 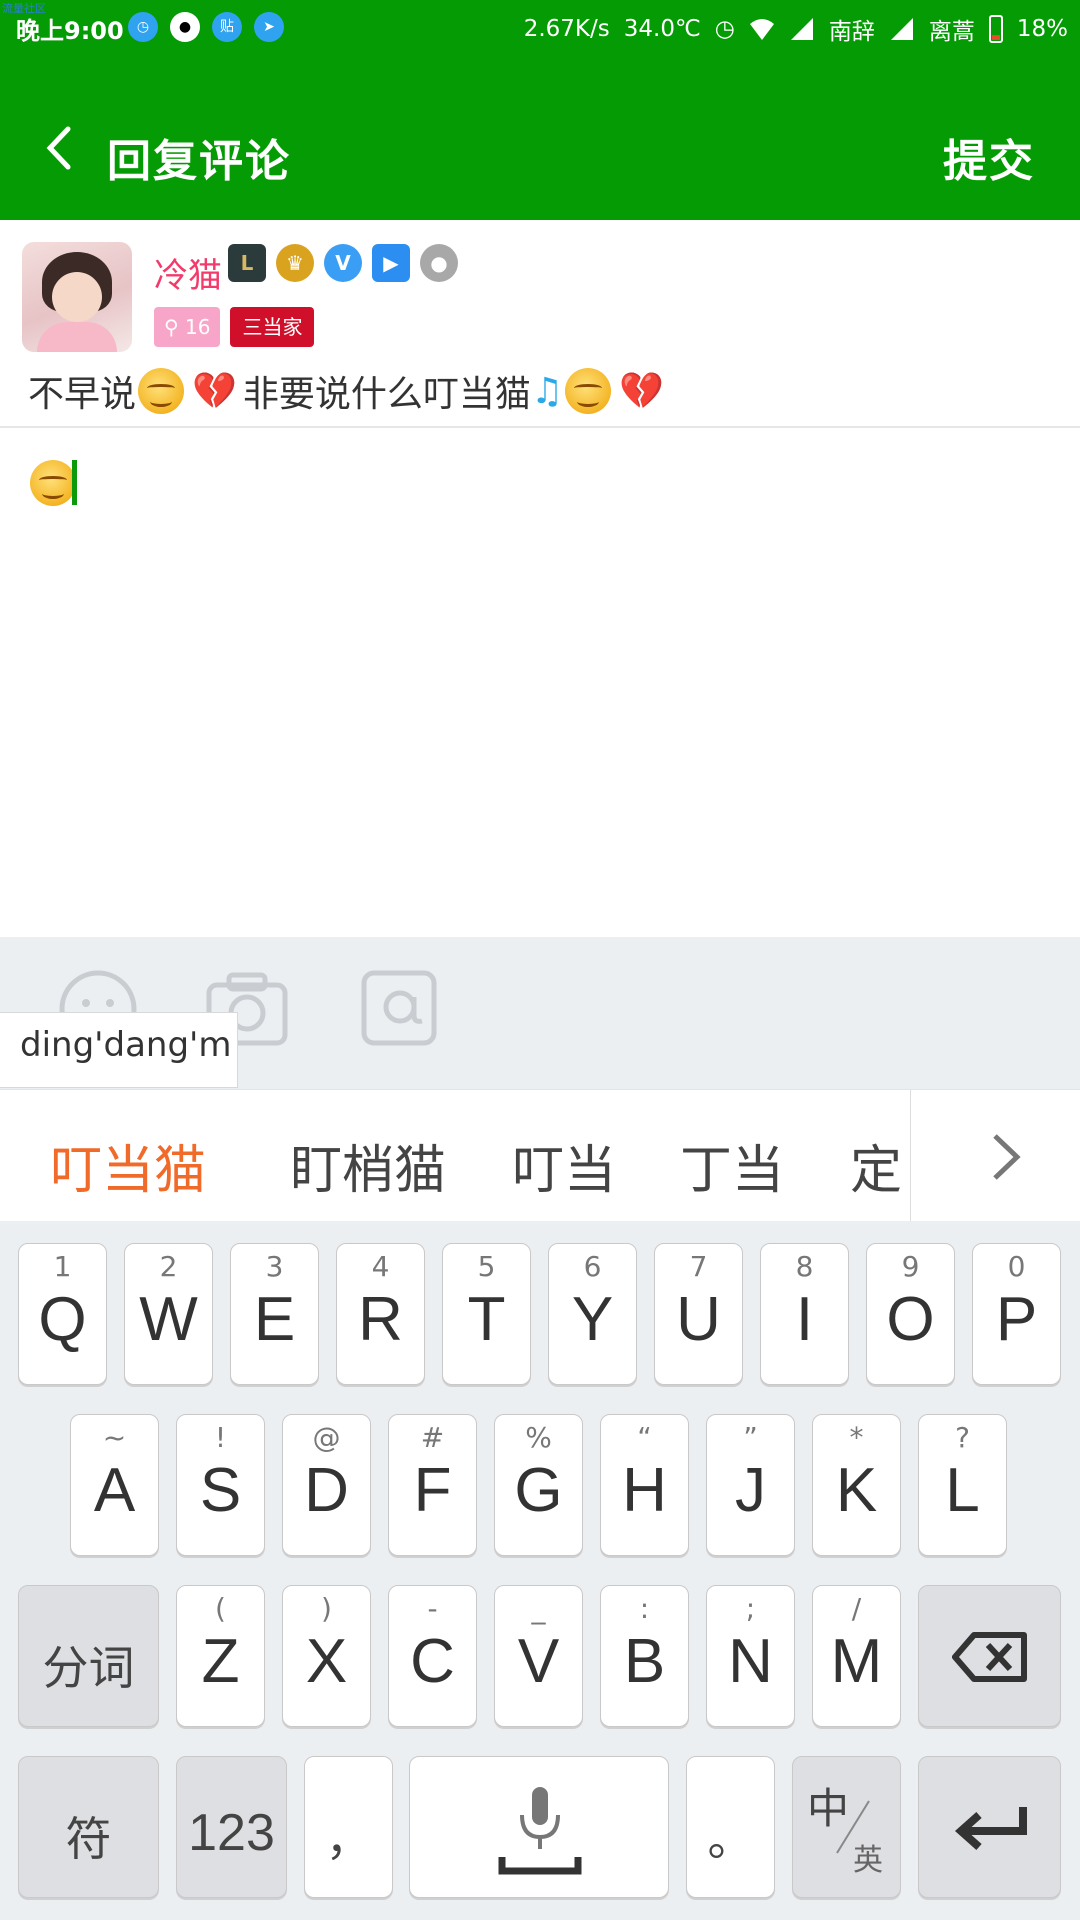 I want to click on text-cursor, so click(x=74, y=482).